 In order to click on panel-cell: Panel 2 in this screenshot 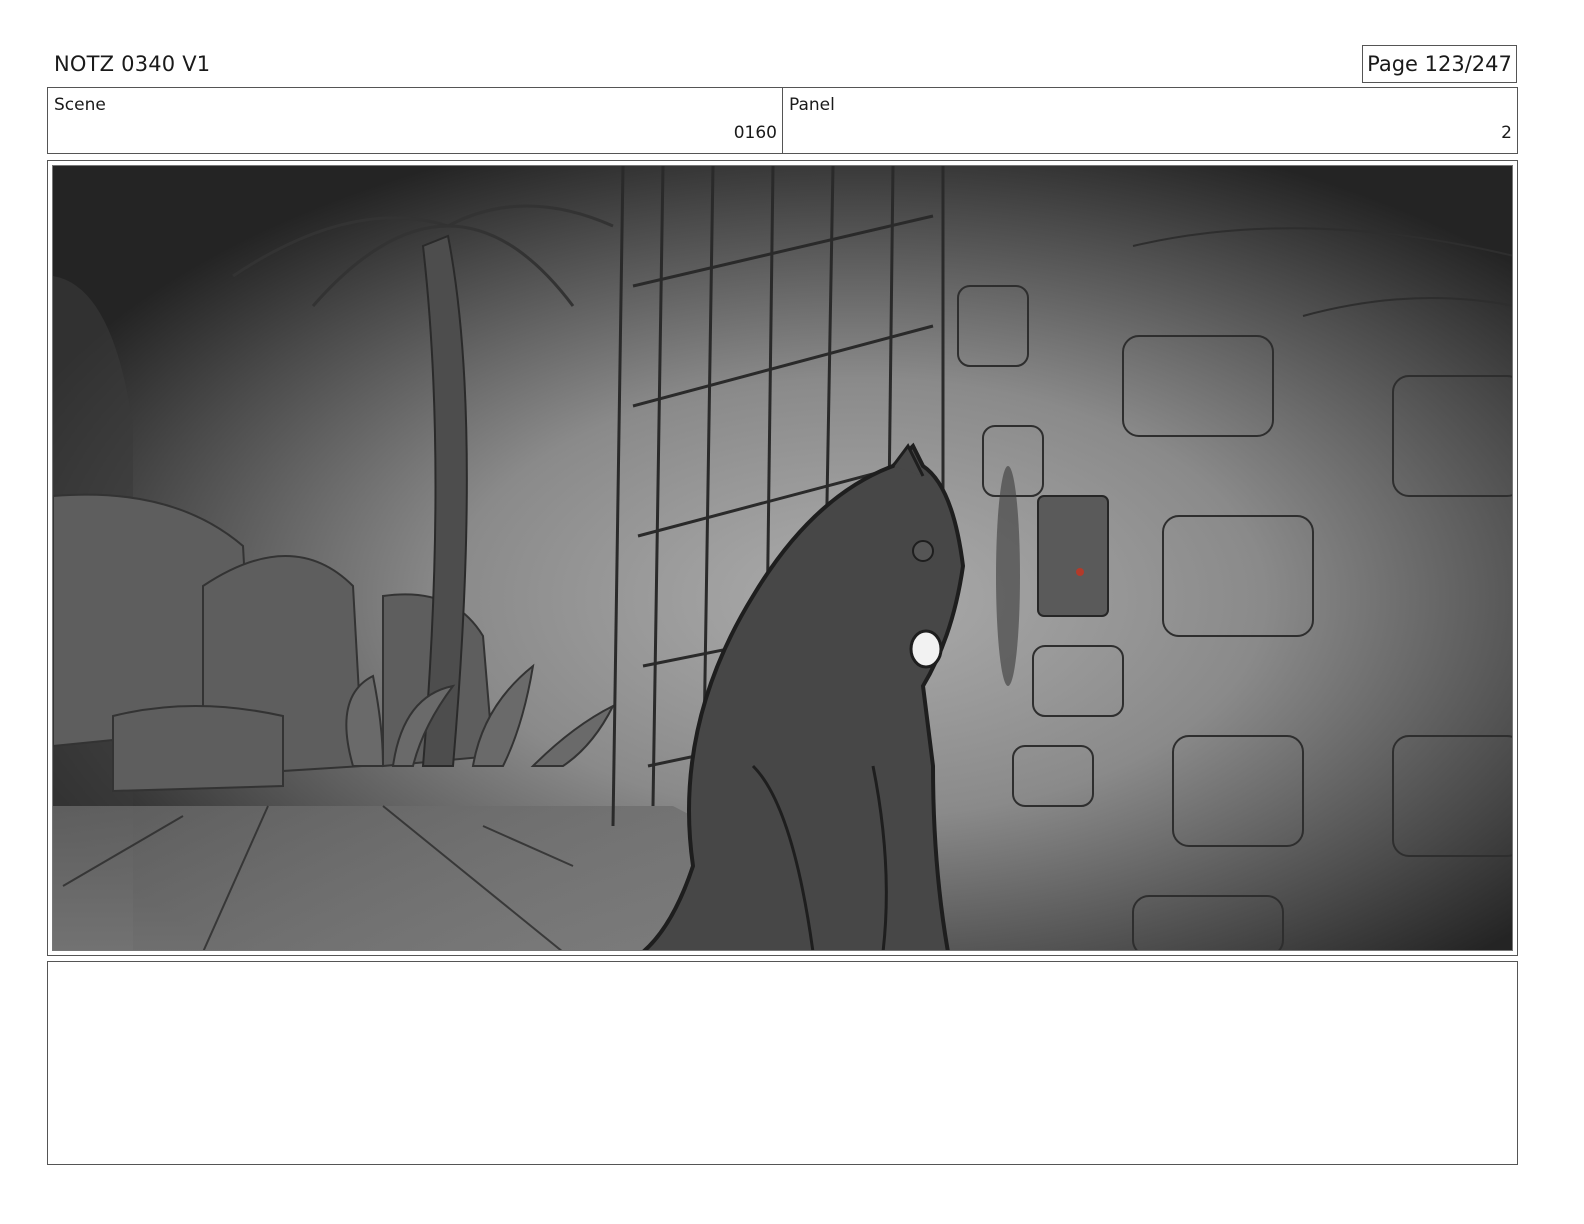, I will do `click(1150, 120)`.